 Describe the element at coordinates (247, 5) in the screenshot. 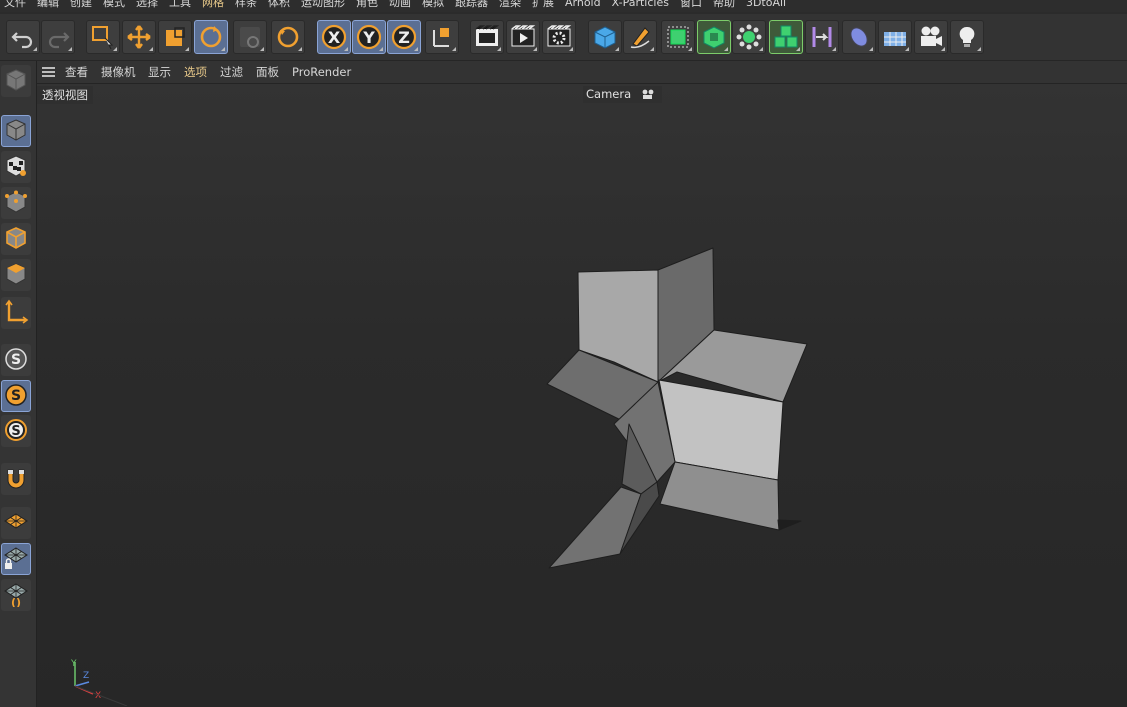

I see `menu-item: 样条` at that location.